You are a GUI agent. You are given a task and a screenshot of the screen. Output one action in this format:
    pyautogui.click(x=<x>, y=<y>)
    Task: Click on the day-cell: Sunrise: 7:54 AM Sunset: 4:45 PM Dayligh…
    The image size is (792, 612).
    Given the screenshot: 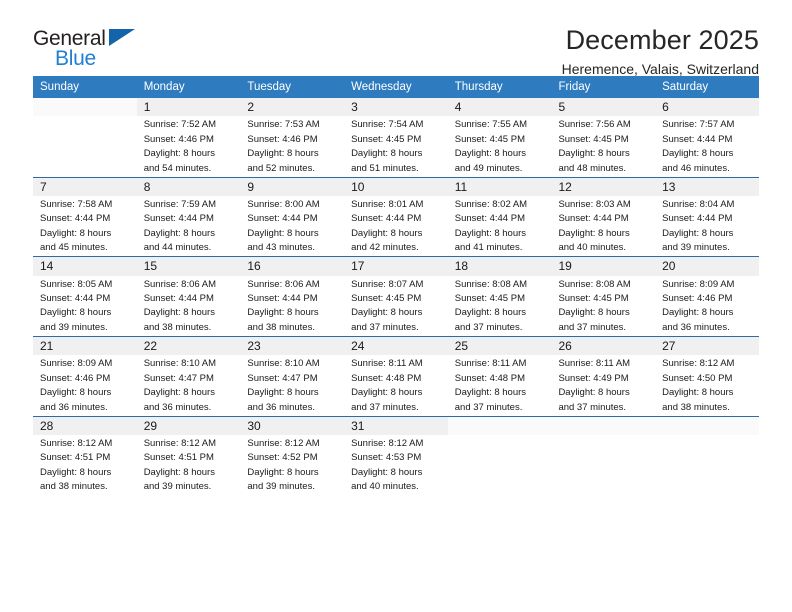 What is the action you would take?
    pyautogui.click(x=396, y=147)
    